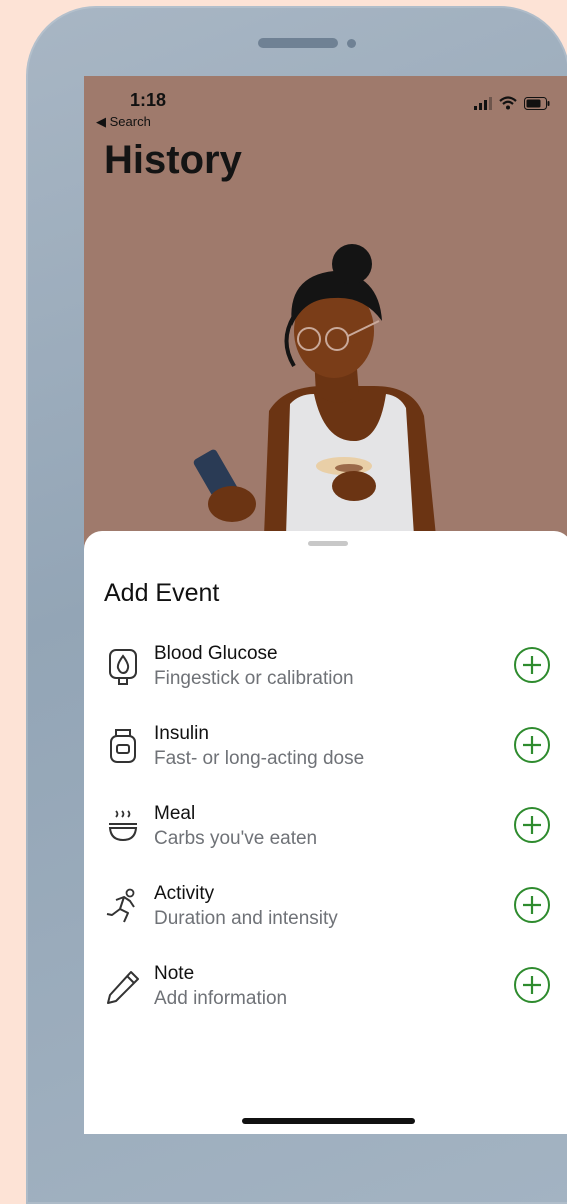 This screenshot has width=567, height=1204. What do you see at coordinates (298, 43) in the screenshot?
I see `speaker-grille` at bounding box center [298, 43].